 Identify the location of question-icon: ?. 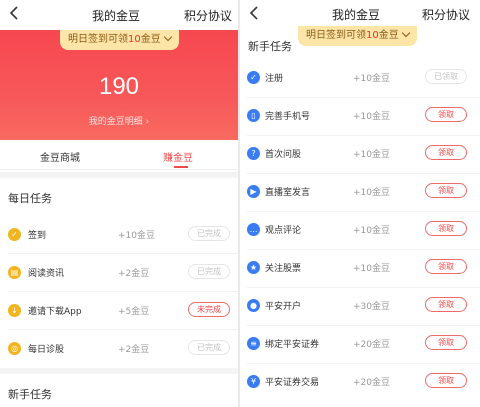
(253, 153).